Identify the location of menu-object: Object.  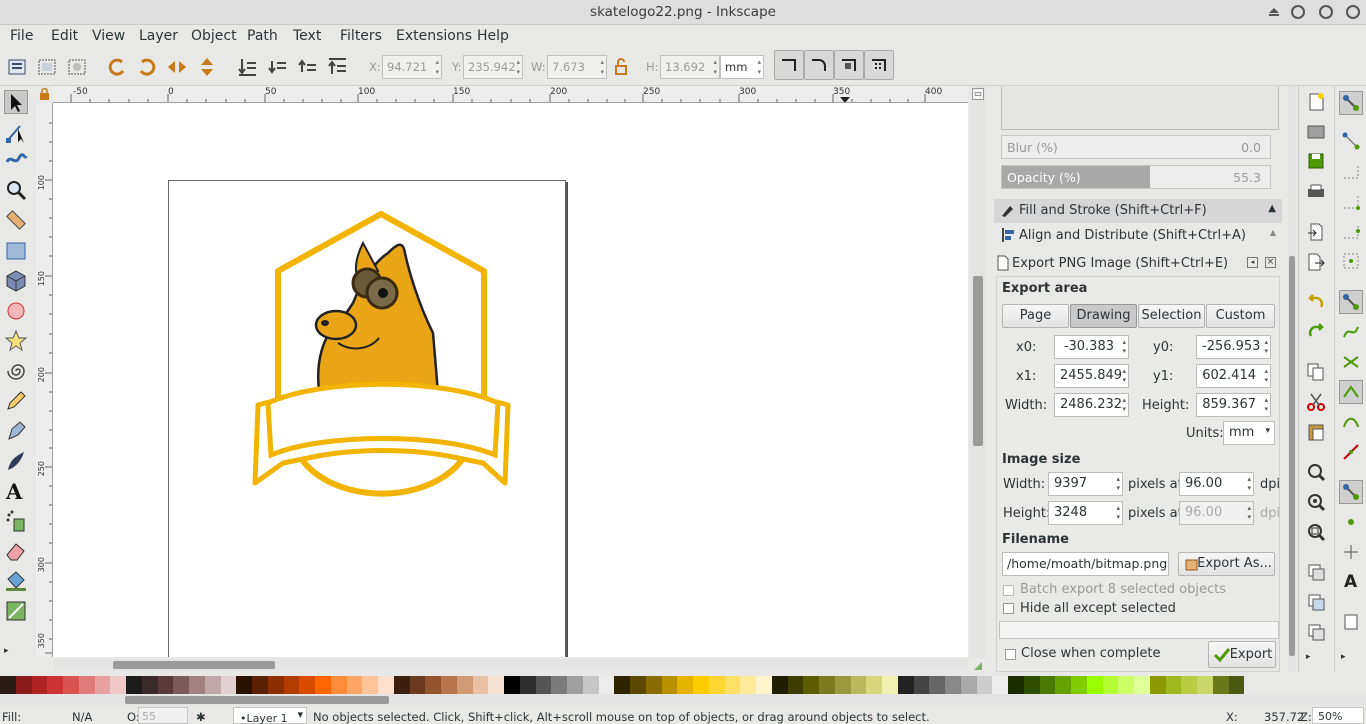
(214, 36).